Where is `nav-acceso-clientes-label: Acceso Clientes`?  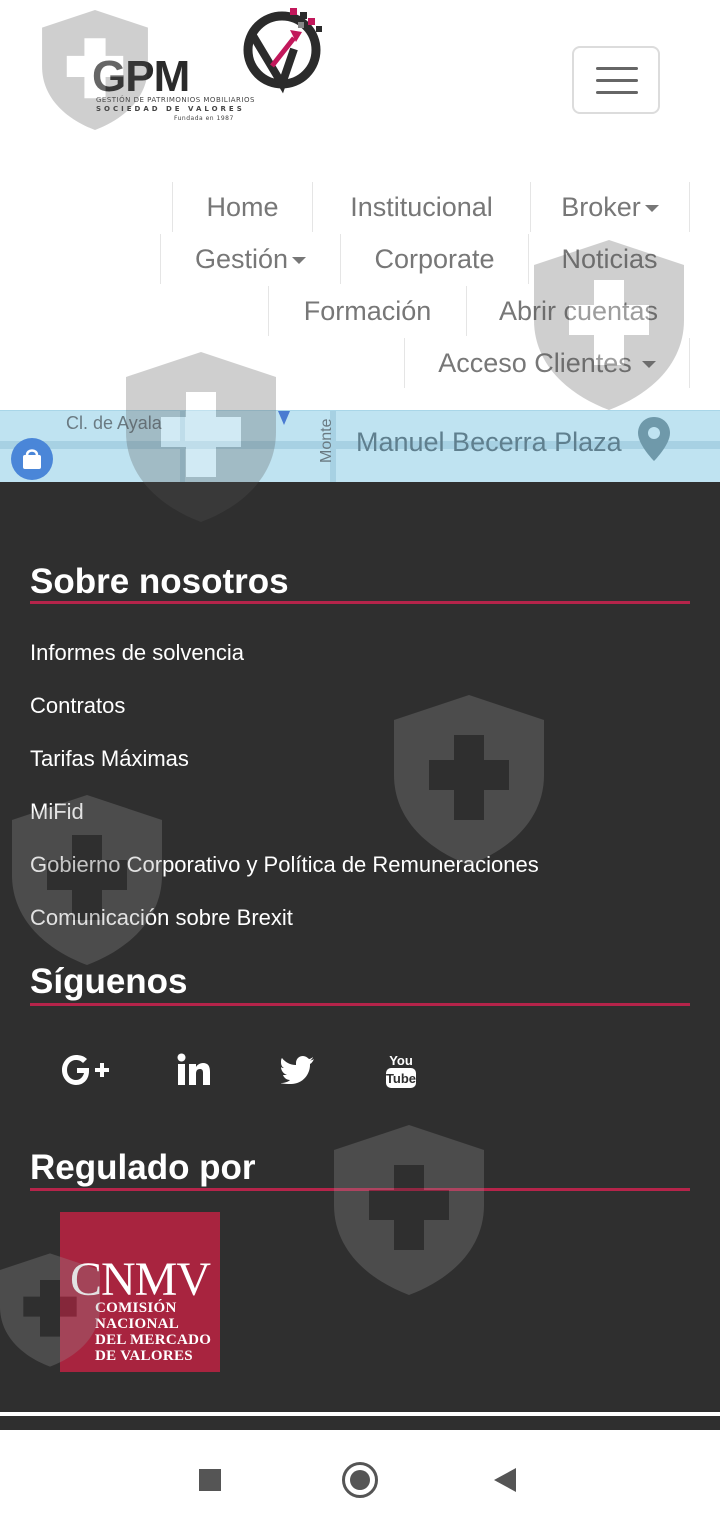 nav-acceso-clientes-label: Acceso Clientes is located at coordinates (535, 363).